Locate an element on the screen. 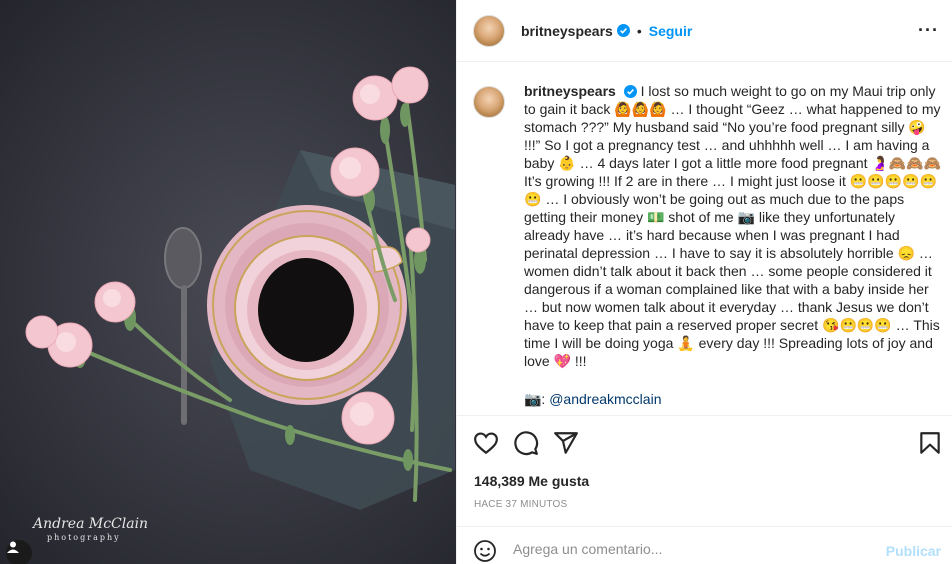 Image resolution: width=952 pixels, height=564 pixels. watermark-sub: photography is located at coordinates (84, 537).